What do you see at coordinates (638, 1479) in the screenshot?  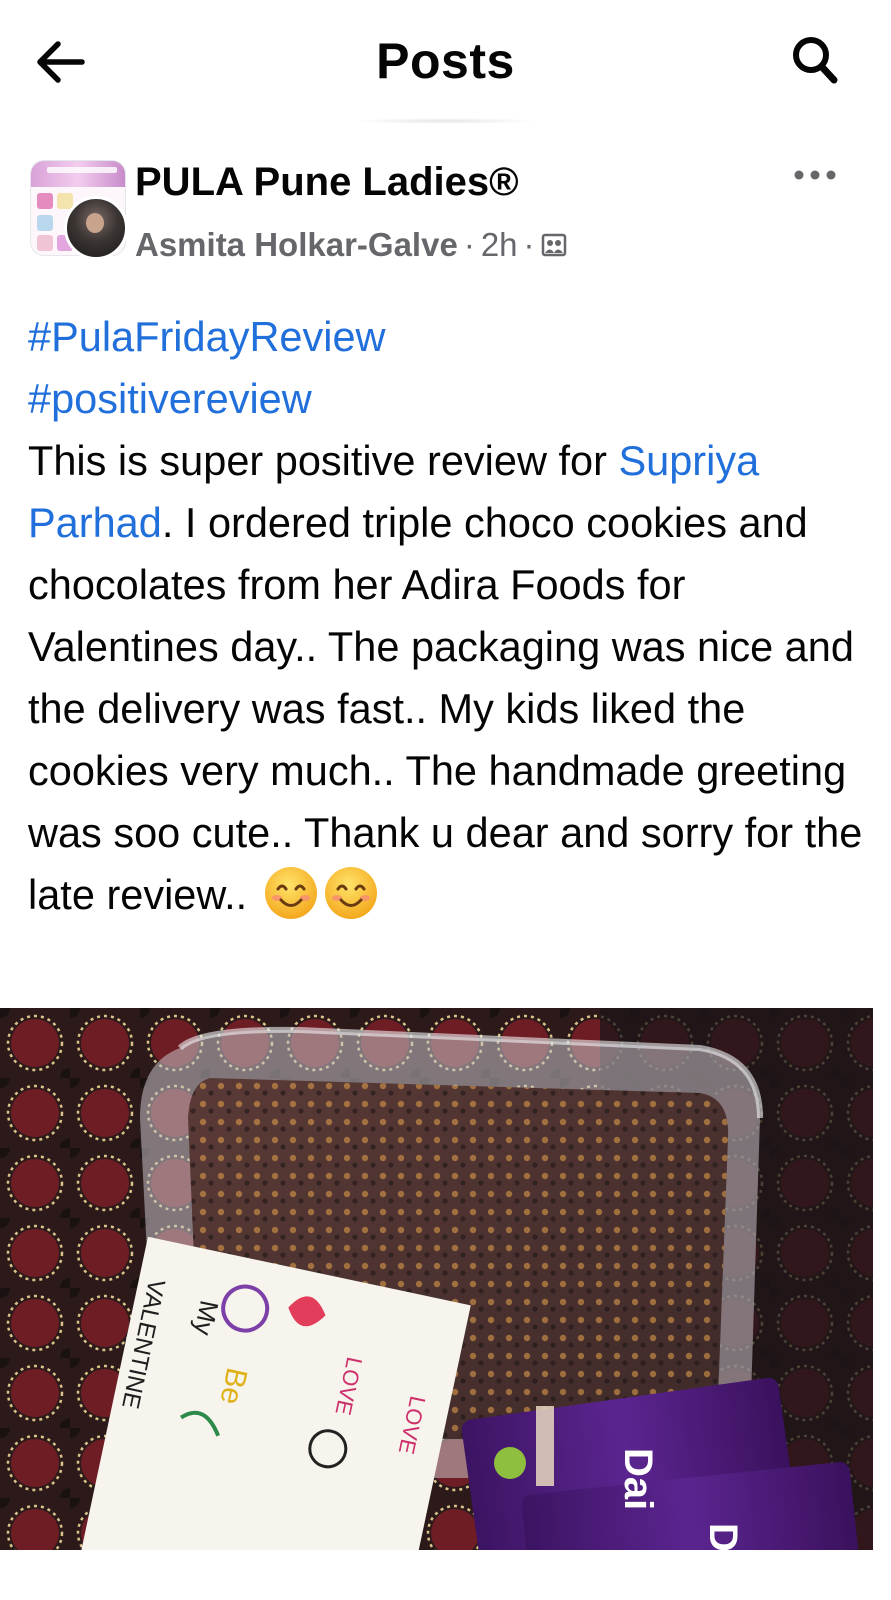 I see `svg-text: Dai` at bounding box center [638, 1479].